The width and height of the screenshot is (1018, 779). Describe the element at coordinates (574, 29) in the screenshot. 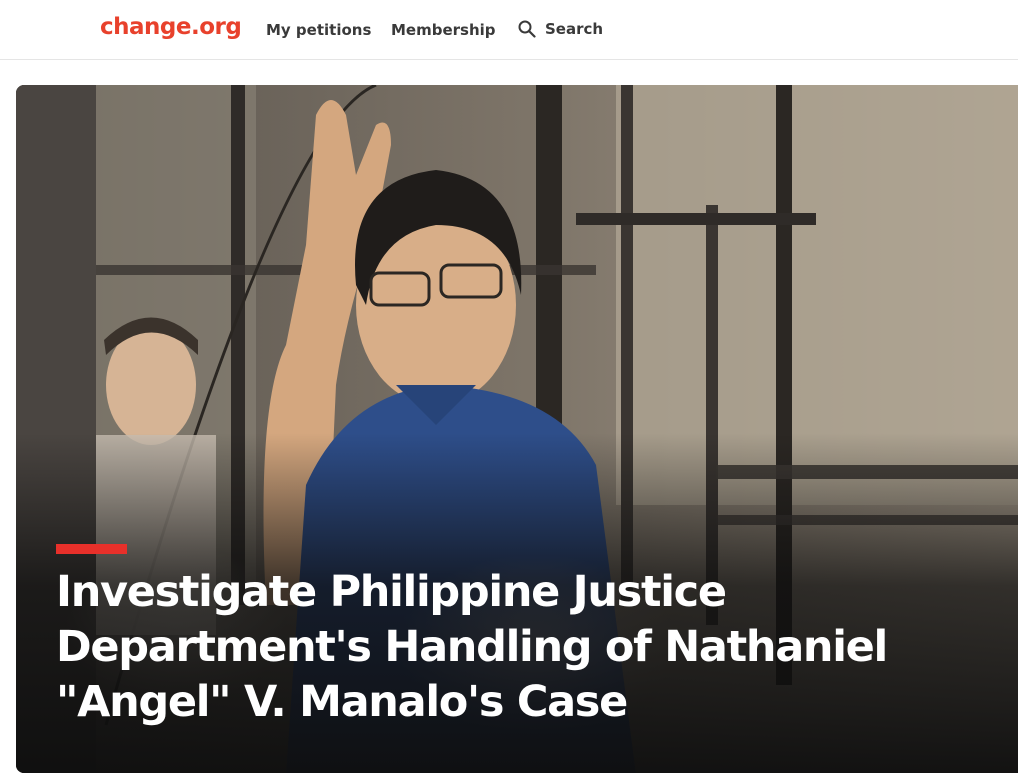

I see `nav-search-label: Search` at that location.